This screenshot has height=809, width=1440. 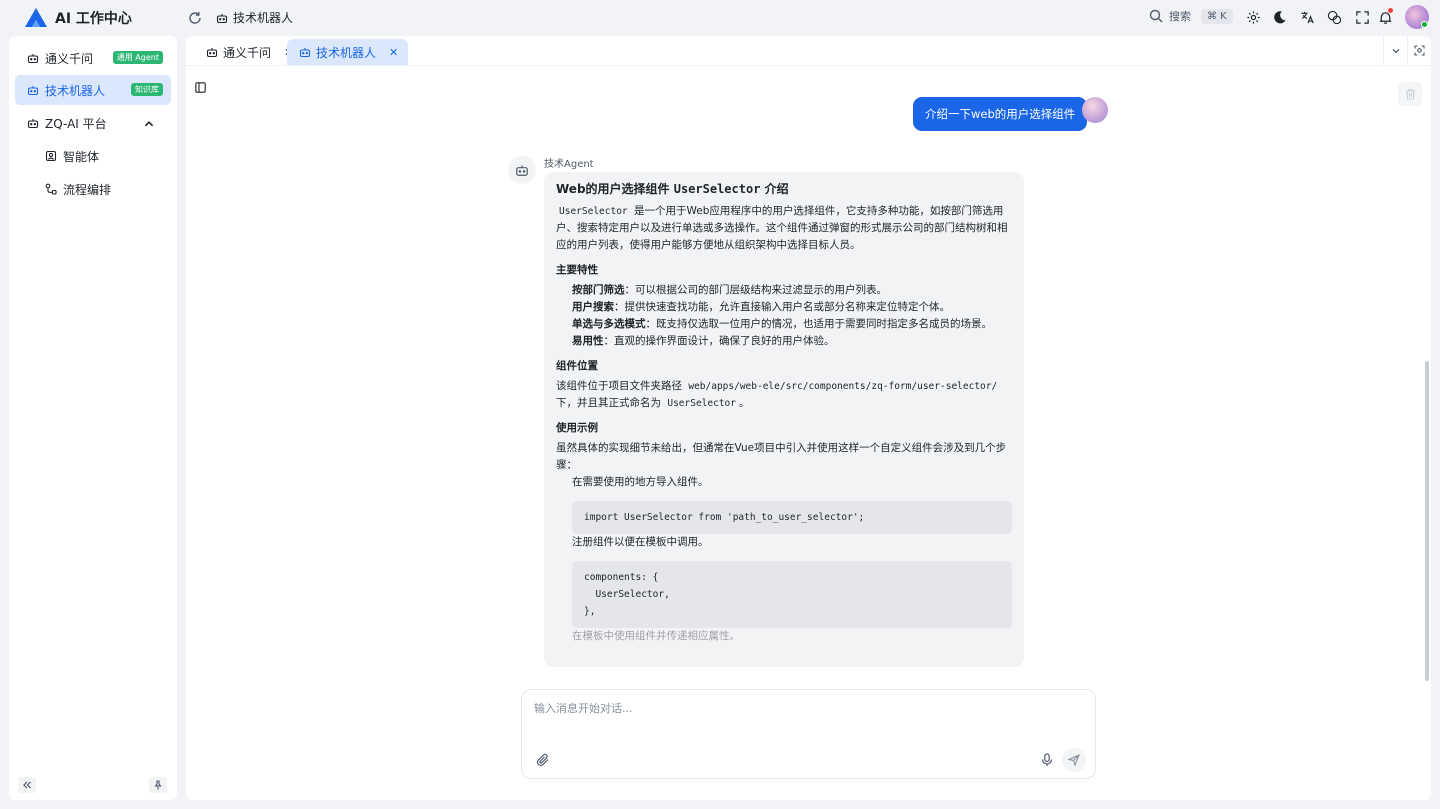 What do you see at coordinates (1279, 17) in the screenshot?
I see `moon-icon` at bounding box center [1279, 17].